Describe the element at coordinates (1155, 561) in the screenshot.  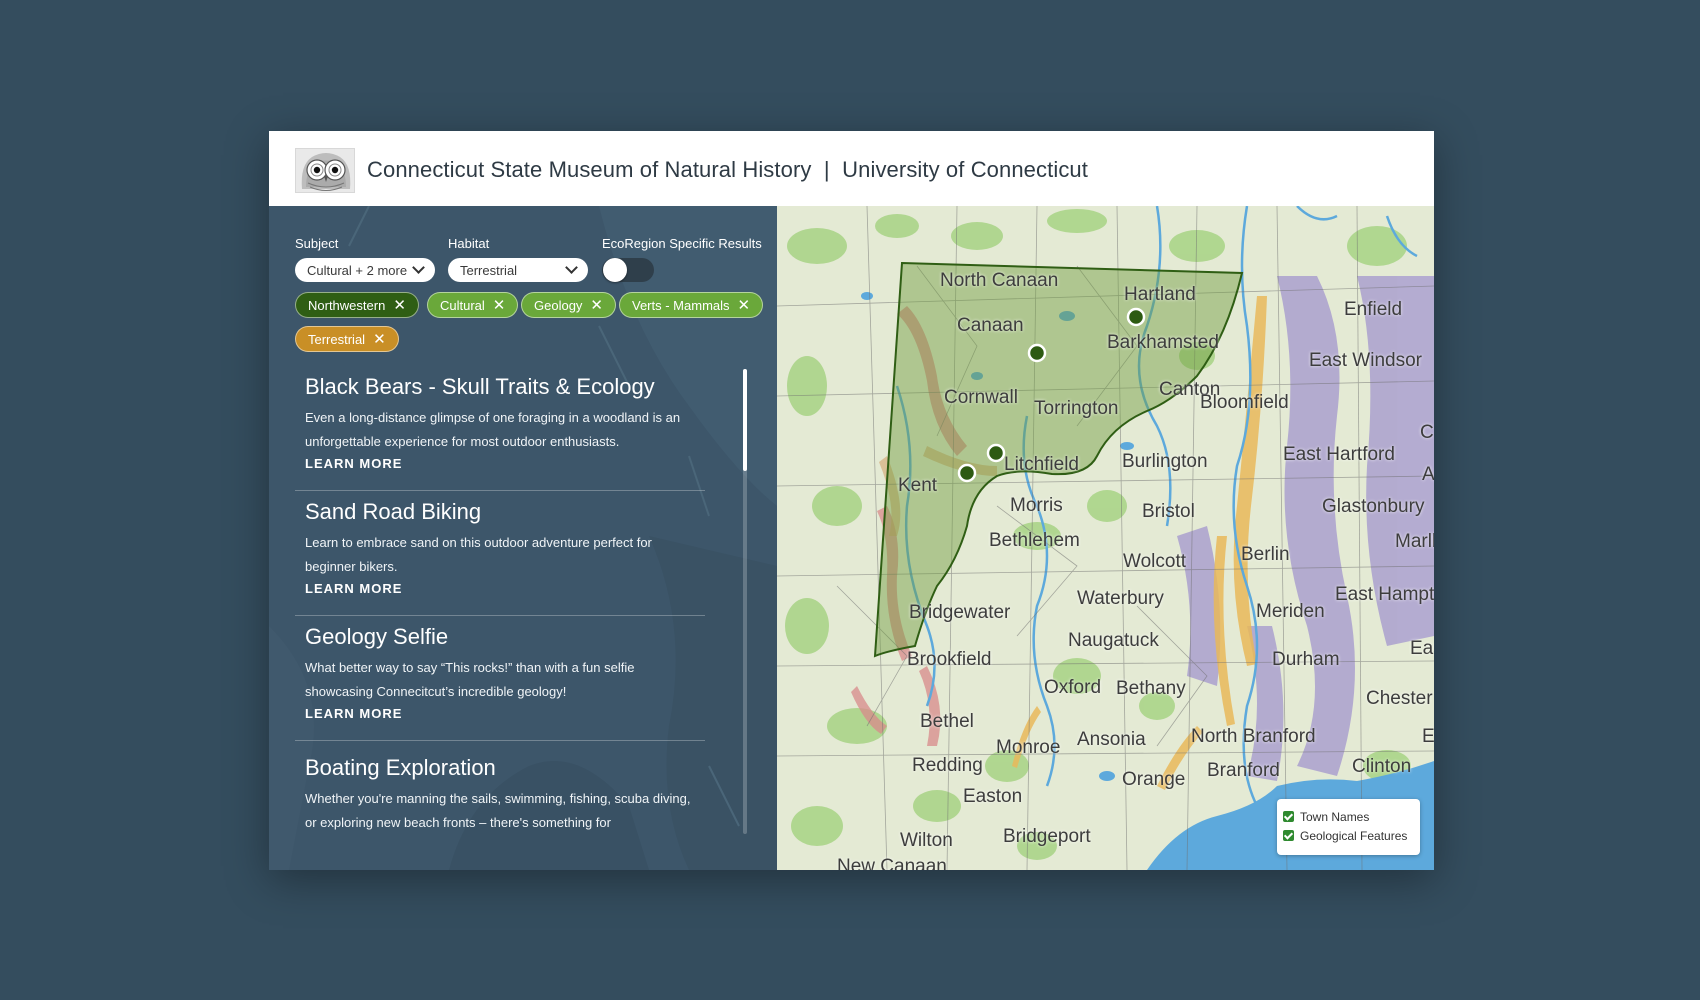
I see `town-label: Wolcott` at that location.